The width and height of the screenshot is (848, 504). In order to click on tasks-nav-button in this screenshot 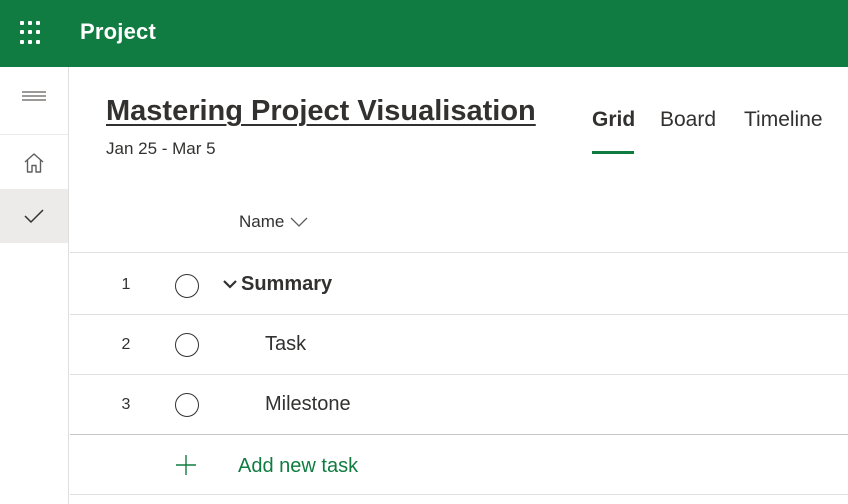, I will do `click(34, 216)`.